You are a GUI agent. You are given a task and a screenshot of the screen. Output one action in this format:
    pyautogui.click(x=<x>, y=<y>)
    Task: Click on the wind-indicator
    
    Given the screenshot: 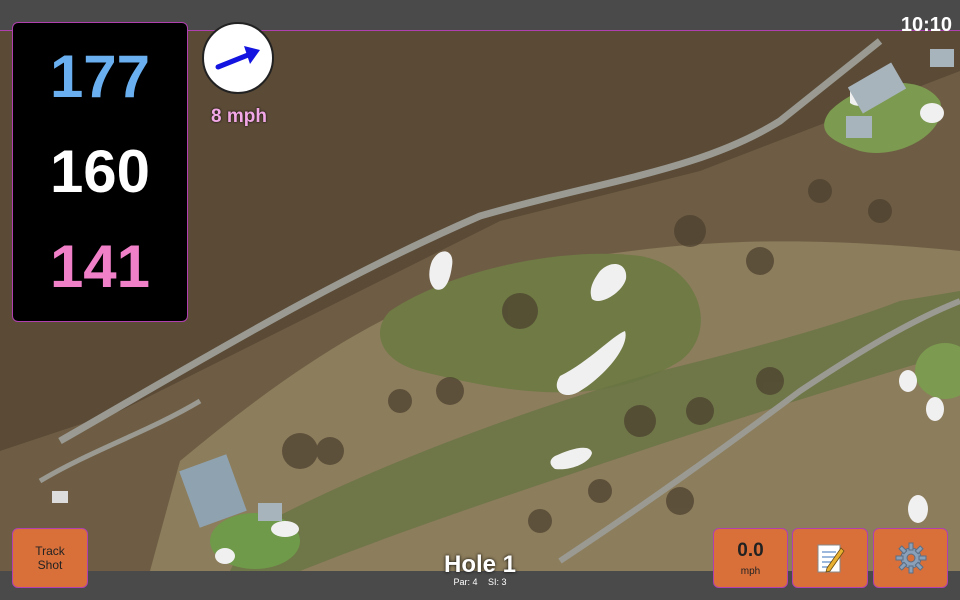 What is the action you would take?
    pyautogui.click(x=238, y=58)
    